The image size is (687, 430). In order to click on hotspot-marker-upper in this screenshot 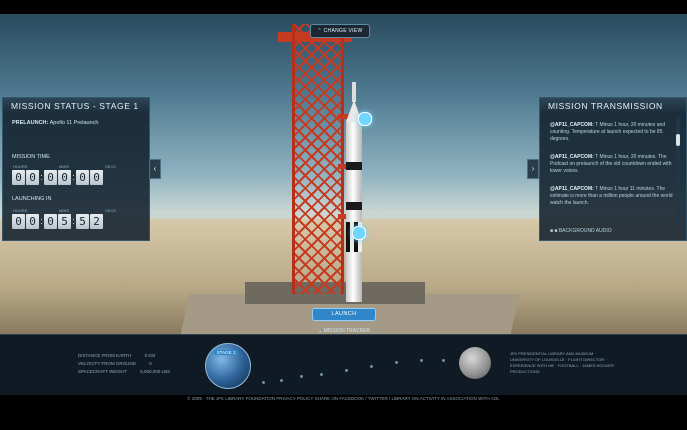, I will do `click(365, 119)`.